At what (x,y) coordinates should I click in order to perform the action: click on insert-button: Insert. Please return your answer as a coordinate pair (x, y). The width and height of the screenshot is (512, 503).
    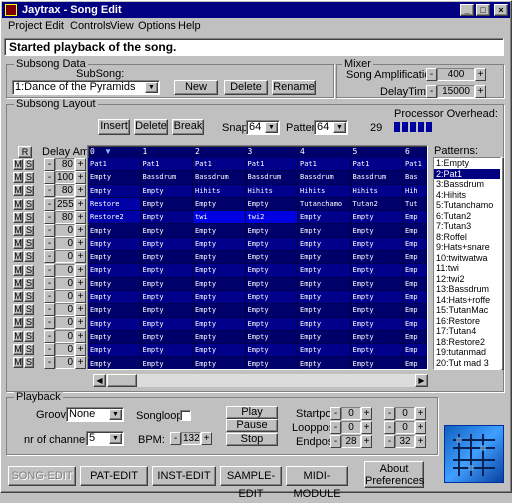
    Looking at the image, I should click on (114, 127).